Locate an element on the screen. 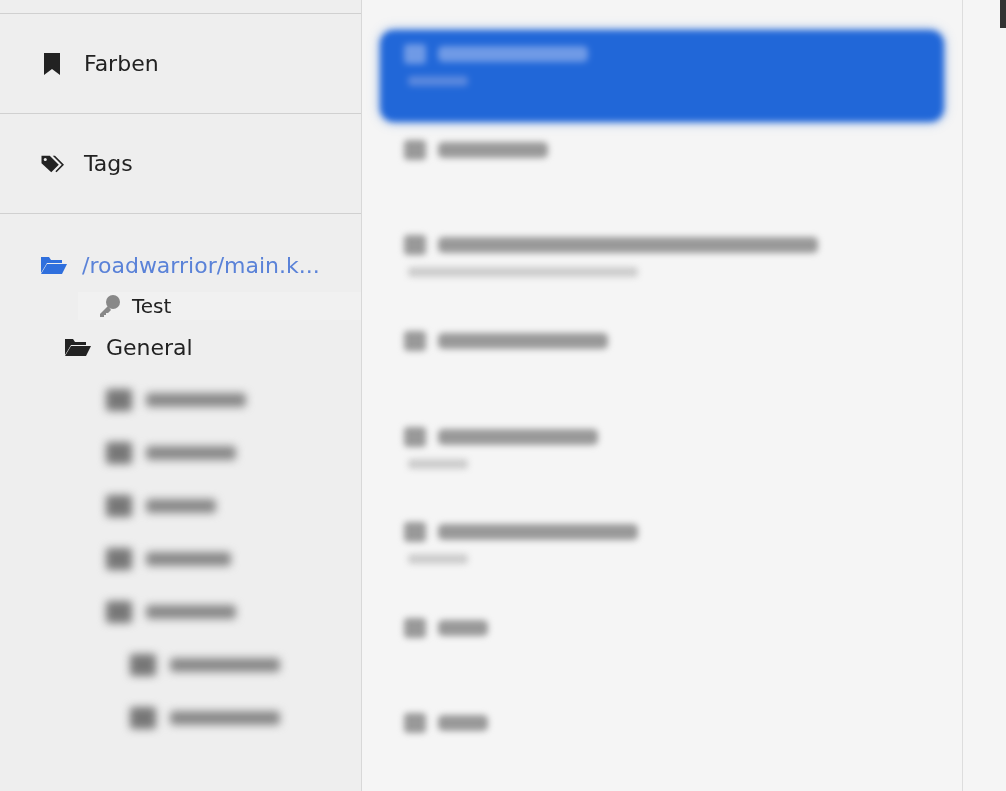  open-folder-icon is located at coordinates (54, 265).